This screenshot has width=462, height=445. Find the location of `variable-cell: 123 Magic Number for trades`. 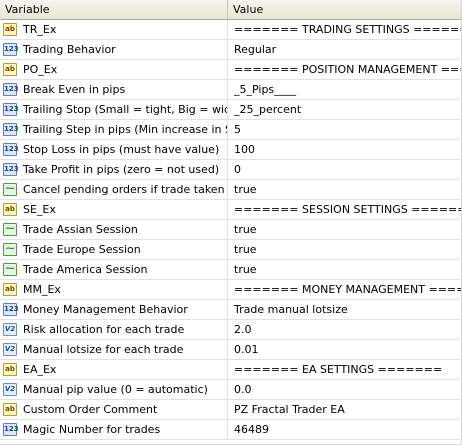

variable-cell: 123 Magic Number for trades is located at coordinates (114, 429).